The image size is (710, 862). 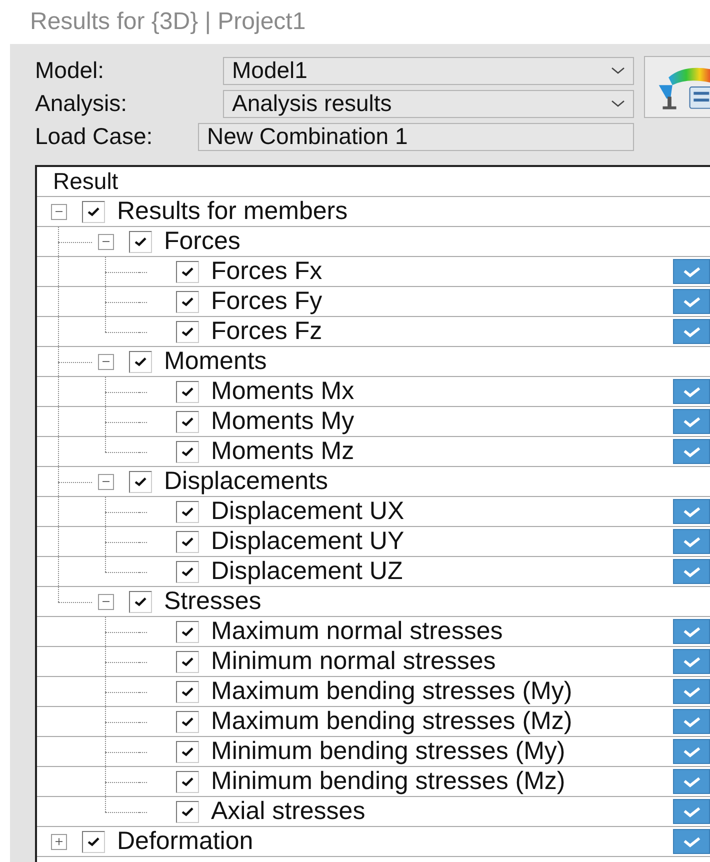 I want to click on tree-item-label: Forces Fz, so click(x=442, y=331).